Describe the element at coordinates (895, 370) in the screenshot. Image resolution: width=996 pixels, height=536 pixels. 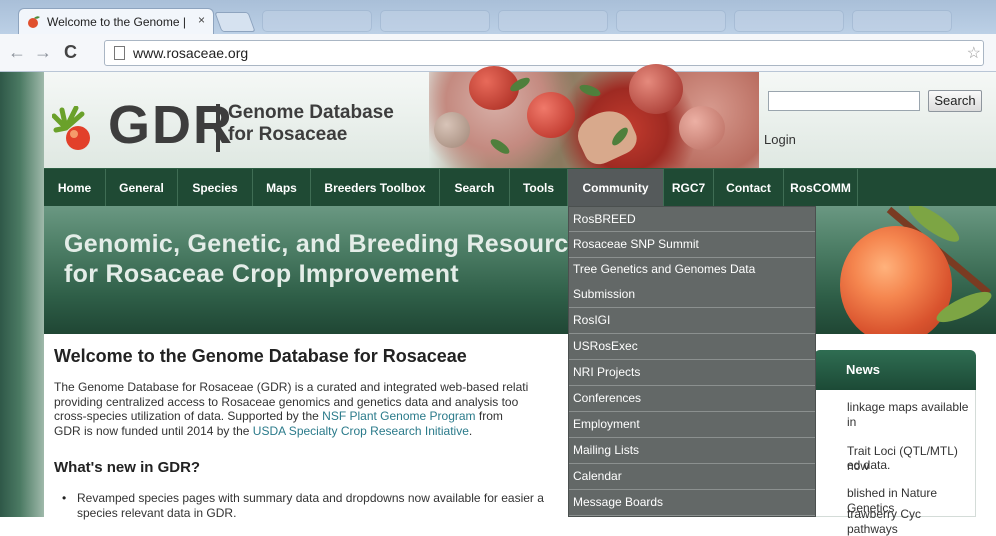
I see `news-box-header: News` at that location.